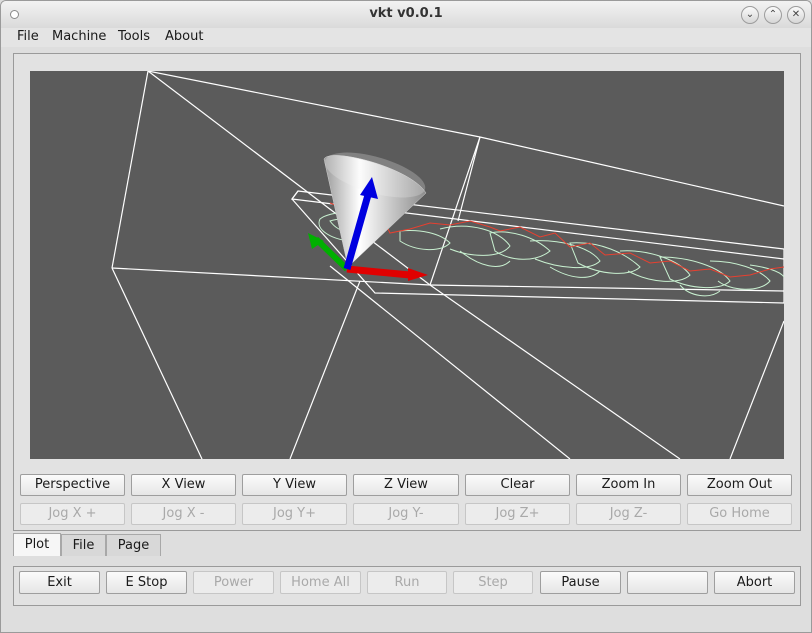 The width and height of the screenshot is (812, 633). I want to click on menu-tools: Tools, so click(134, 36).